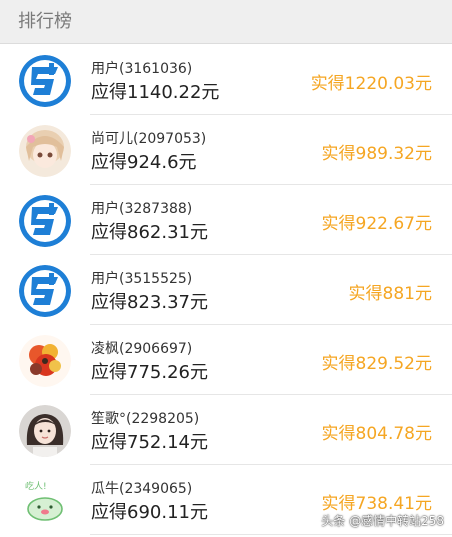 Image resolution: width=452 pixels, height=537 pixels. I want to click on user-name: 尚可儿(2097053), so click(149, 139).